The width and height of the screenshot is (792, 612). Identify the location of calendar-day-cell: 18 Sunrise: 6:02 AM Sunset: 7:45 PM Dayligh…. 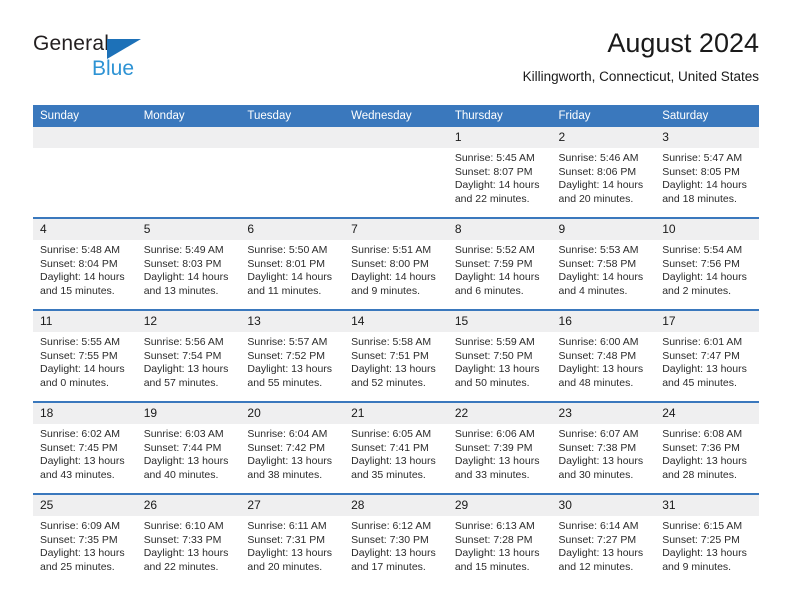
(85, 447).